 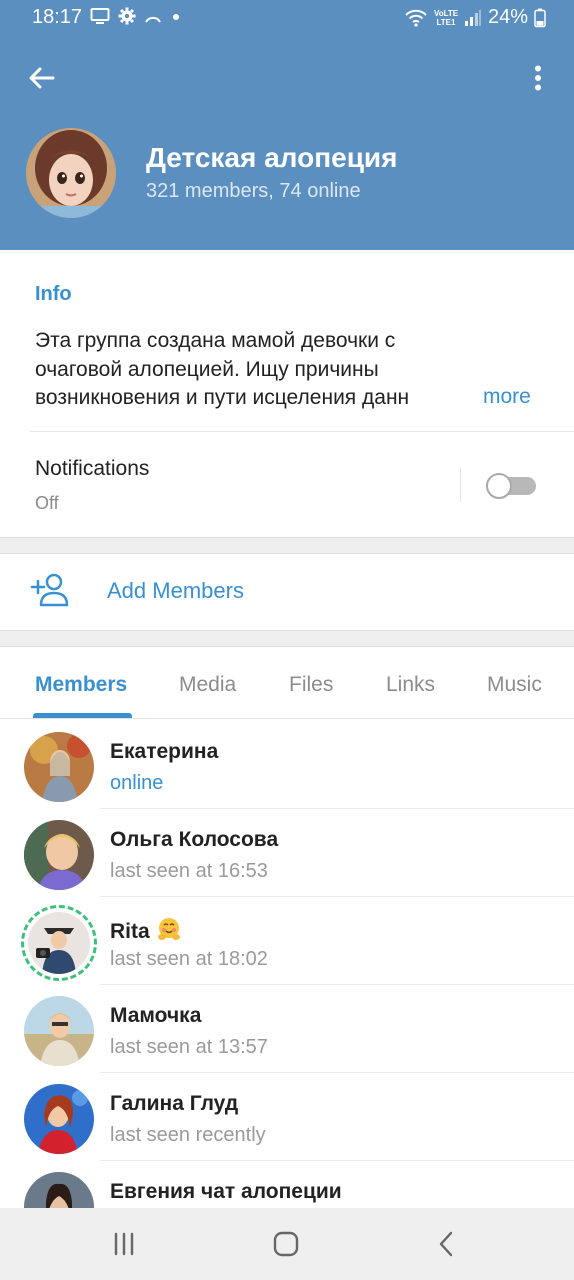 I want to click on add-user-icon, so click(x=49, y=590).